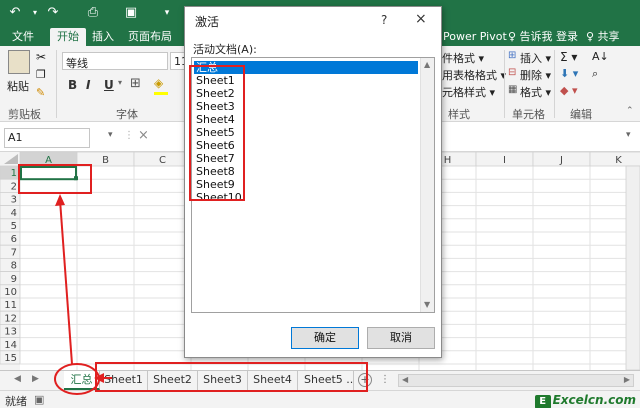 The image size is (640, 408). I want to click on sheet-tab-summary: 汇总, so click(82, 380).